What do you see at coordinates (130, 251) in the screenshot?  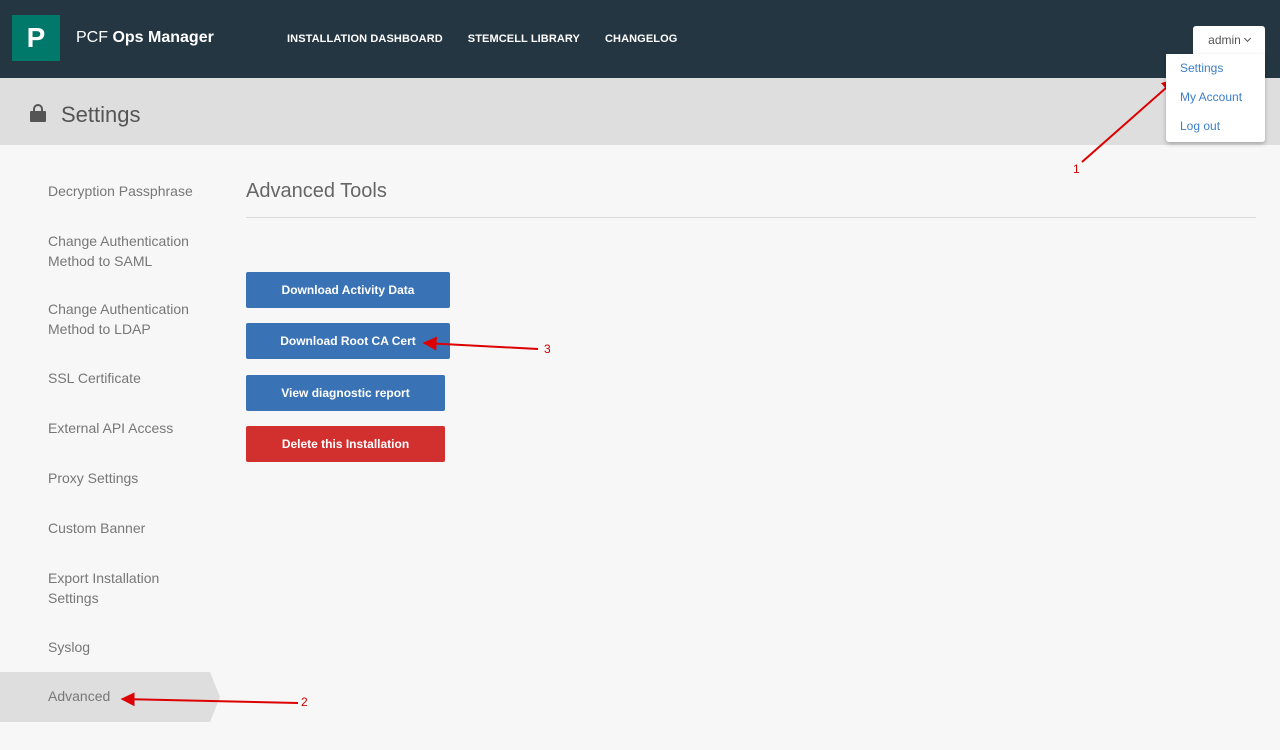 I see `sidebar-item-auth-saml: Change Authentication Method to SAML` at bounding box center [130, 251].